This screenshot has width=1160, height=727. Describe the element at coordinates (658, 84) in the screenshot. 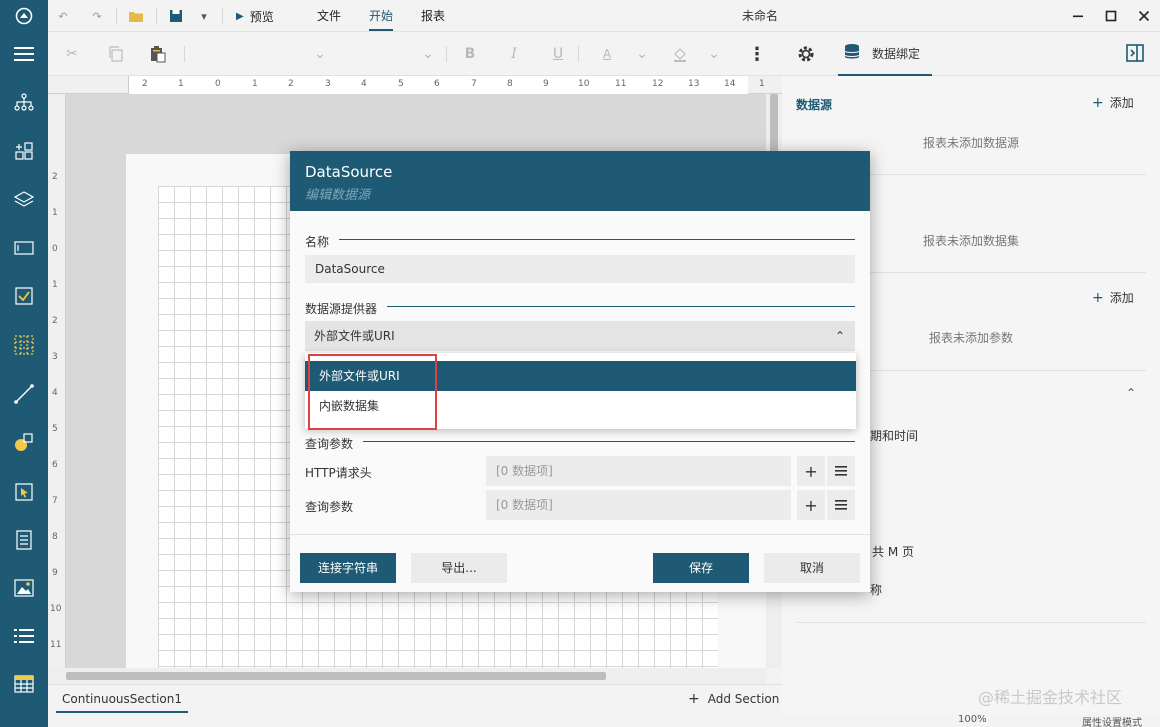

I see `ruler-tick: 12` at that location.